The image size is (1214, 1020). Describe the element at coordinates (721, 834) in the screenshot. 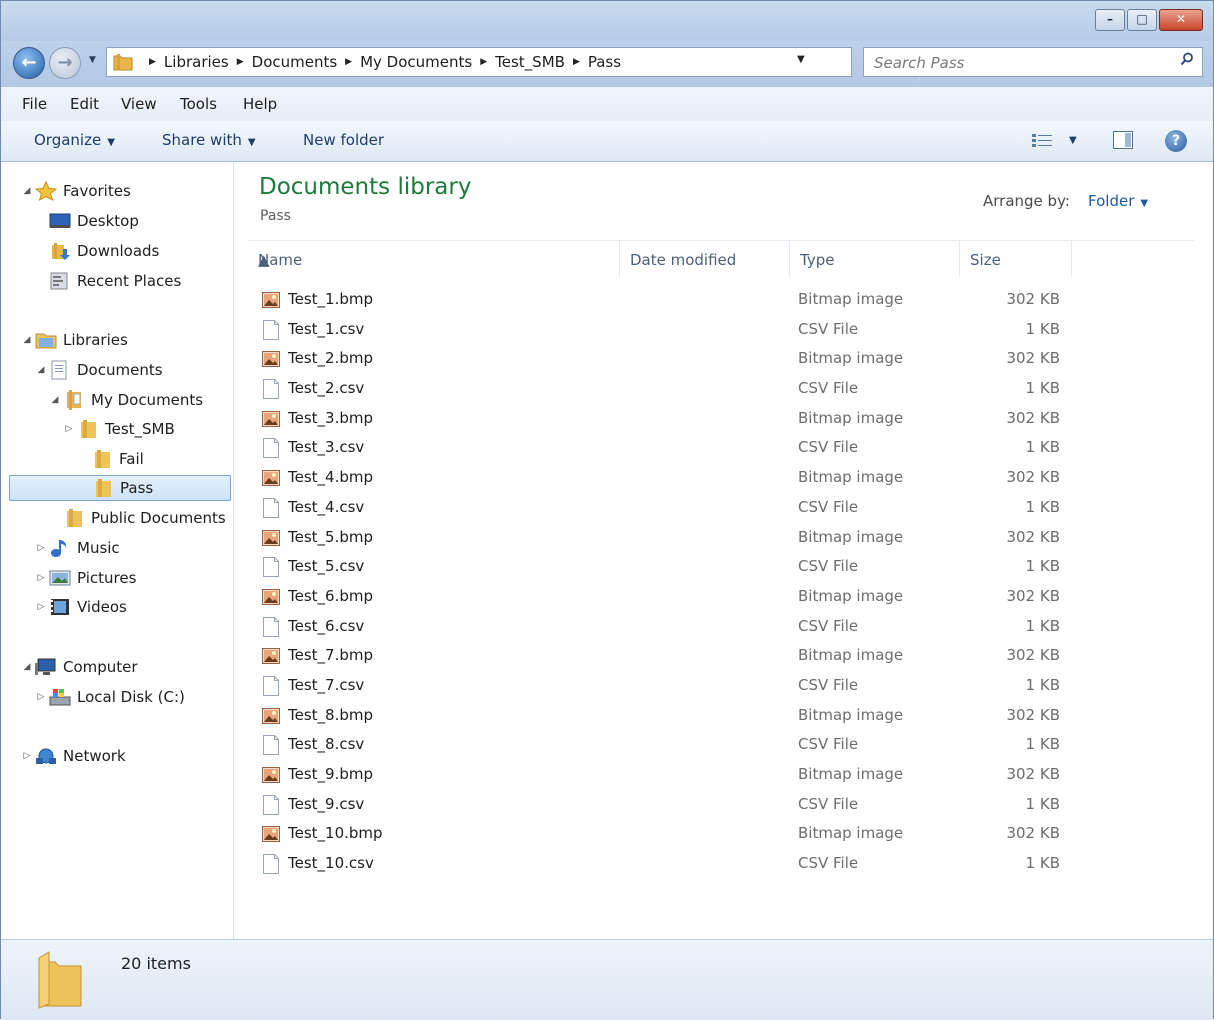

I see `file-row: Test_10.bmp Bitmap image 302 KB` at that location.